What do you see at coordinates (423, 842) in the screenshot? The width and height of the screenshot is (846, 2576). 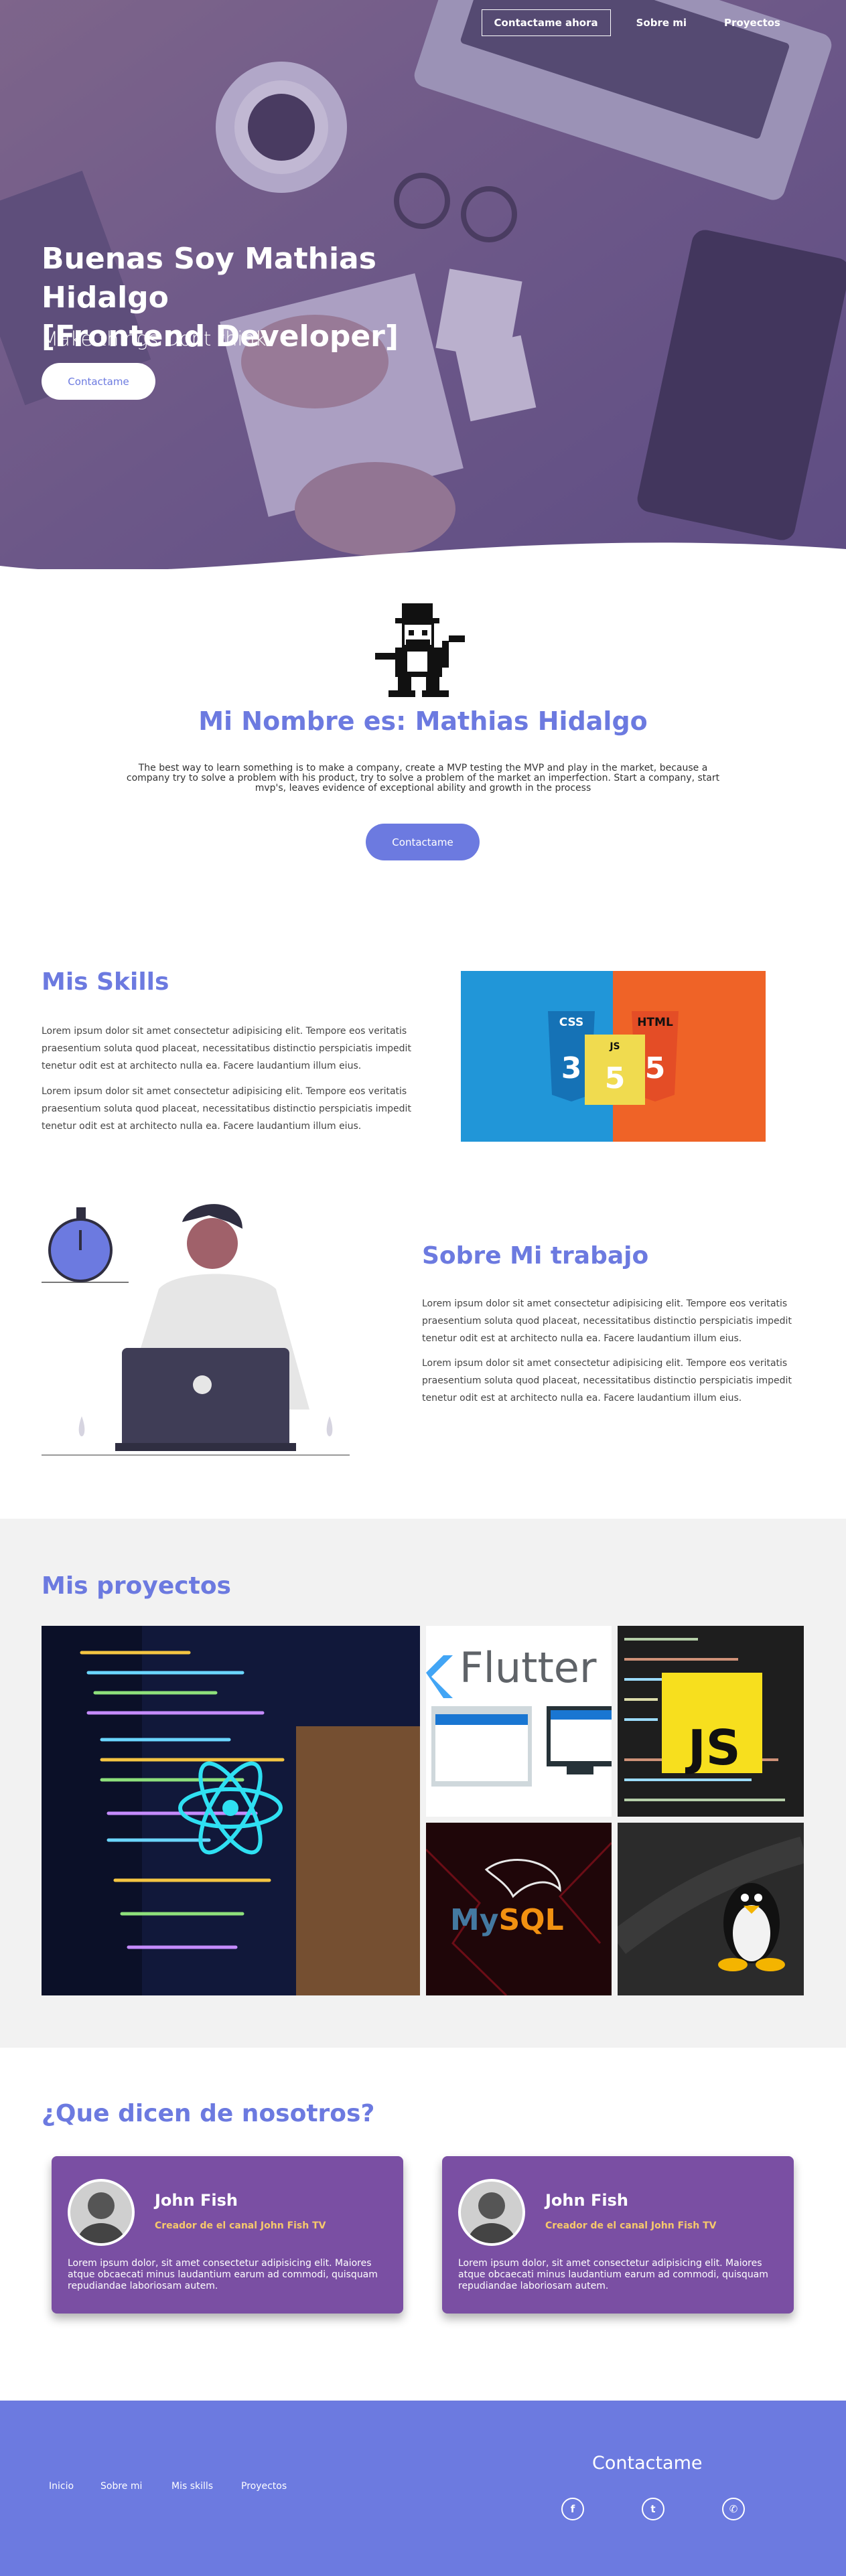 I see `about-contact-button: Contactame` at bounding box center [423, 842].